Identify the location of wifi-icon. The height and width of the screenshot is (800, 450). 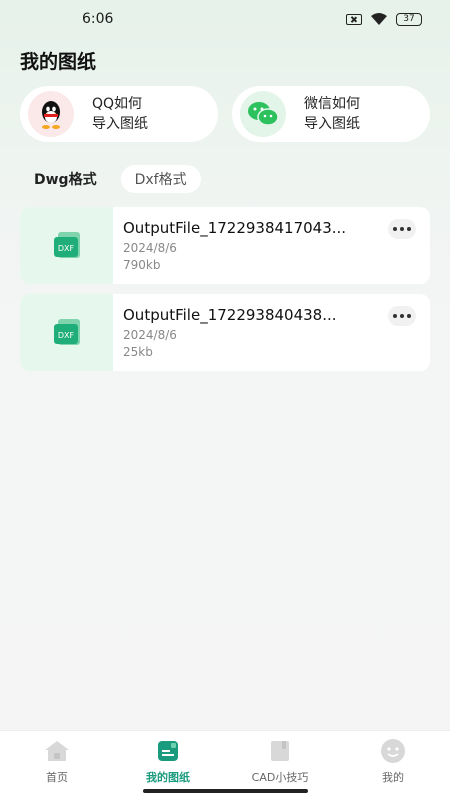
(379, 19).